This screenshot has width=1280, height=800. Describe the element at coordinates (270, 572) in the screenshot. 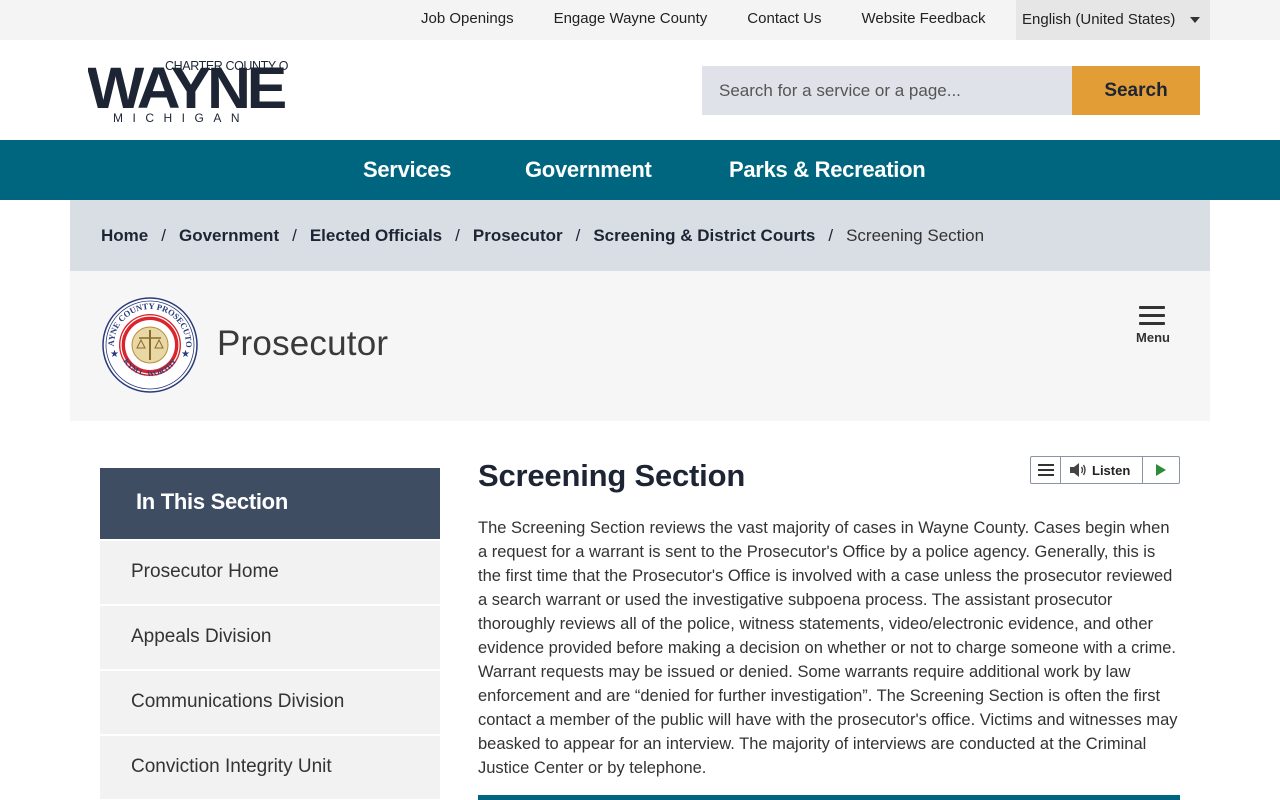

I see `sidebar-item-prosecutor-home: Prosecutor Home` at that location.